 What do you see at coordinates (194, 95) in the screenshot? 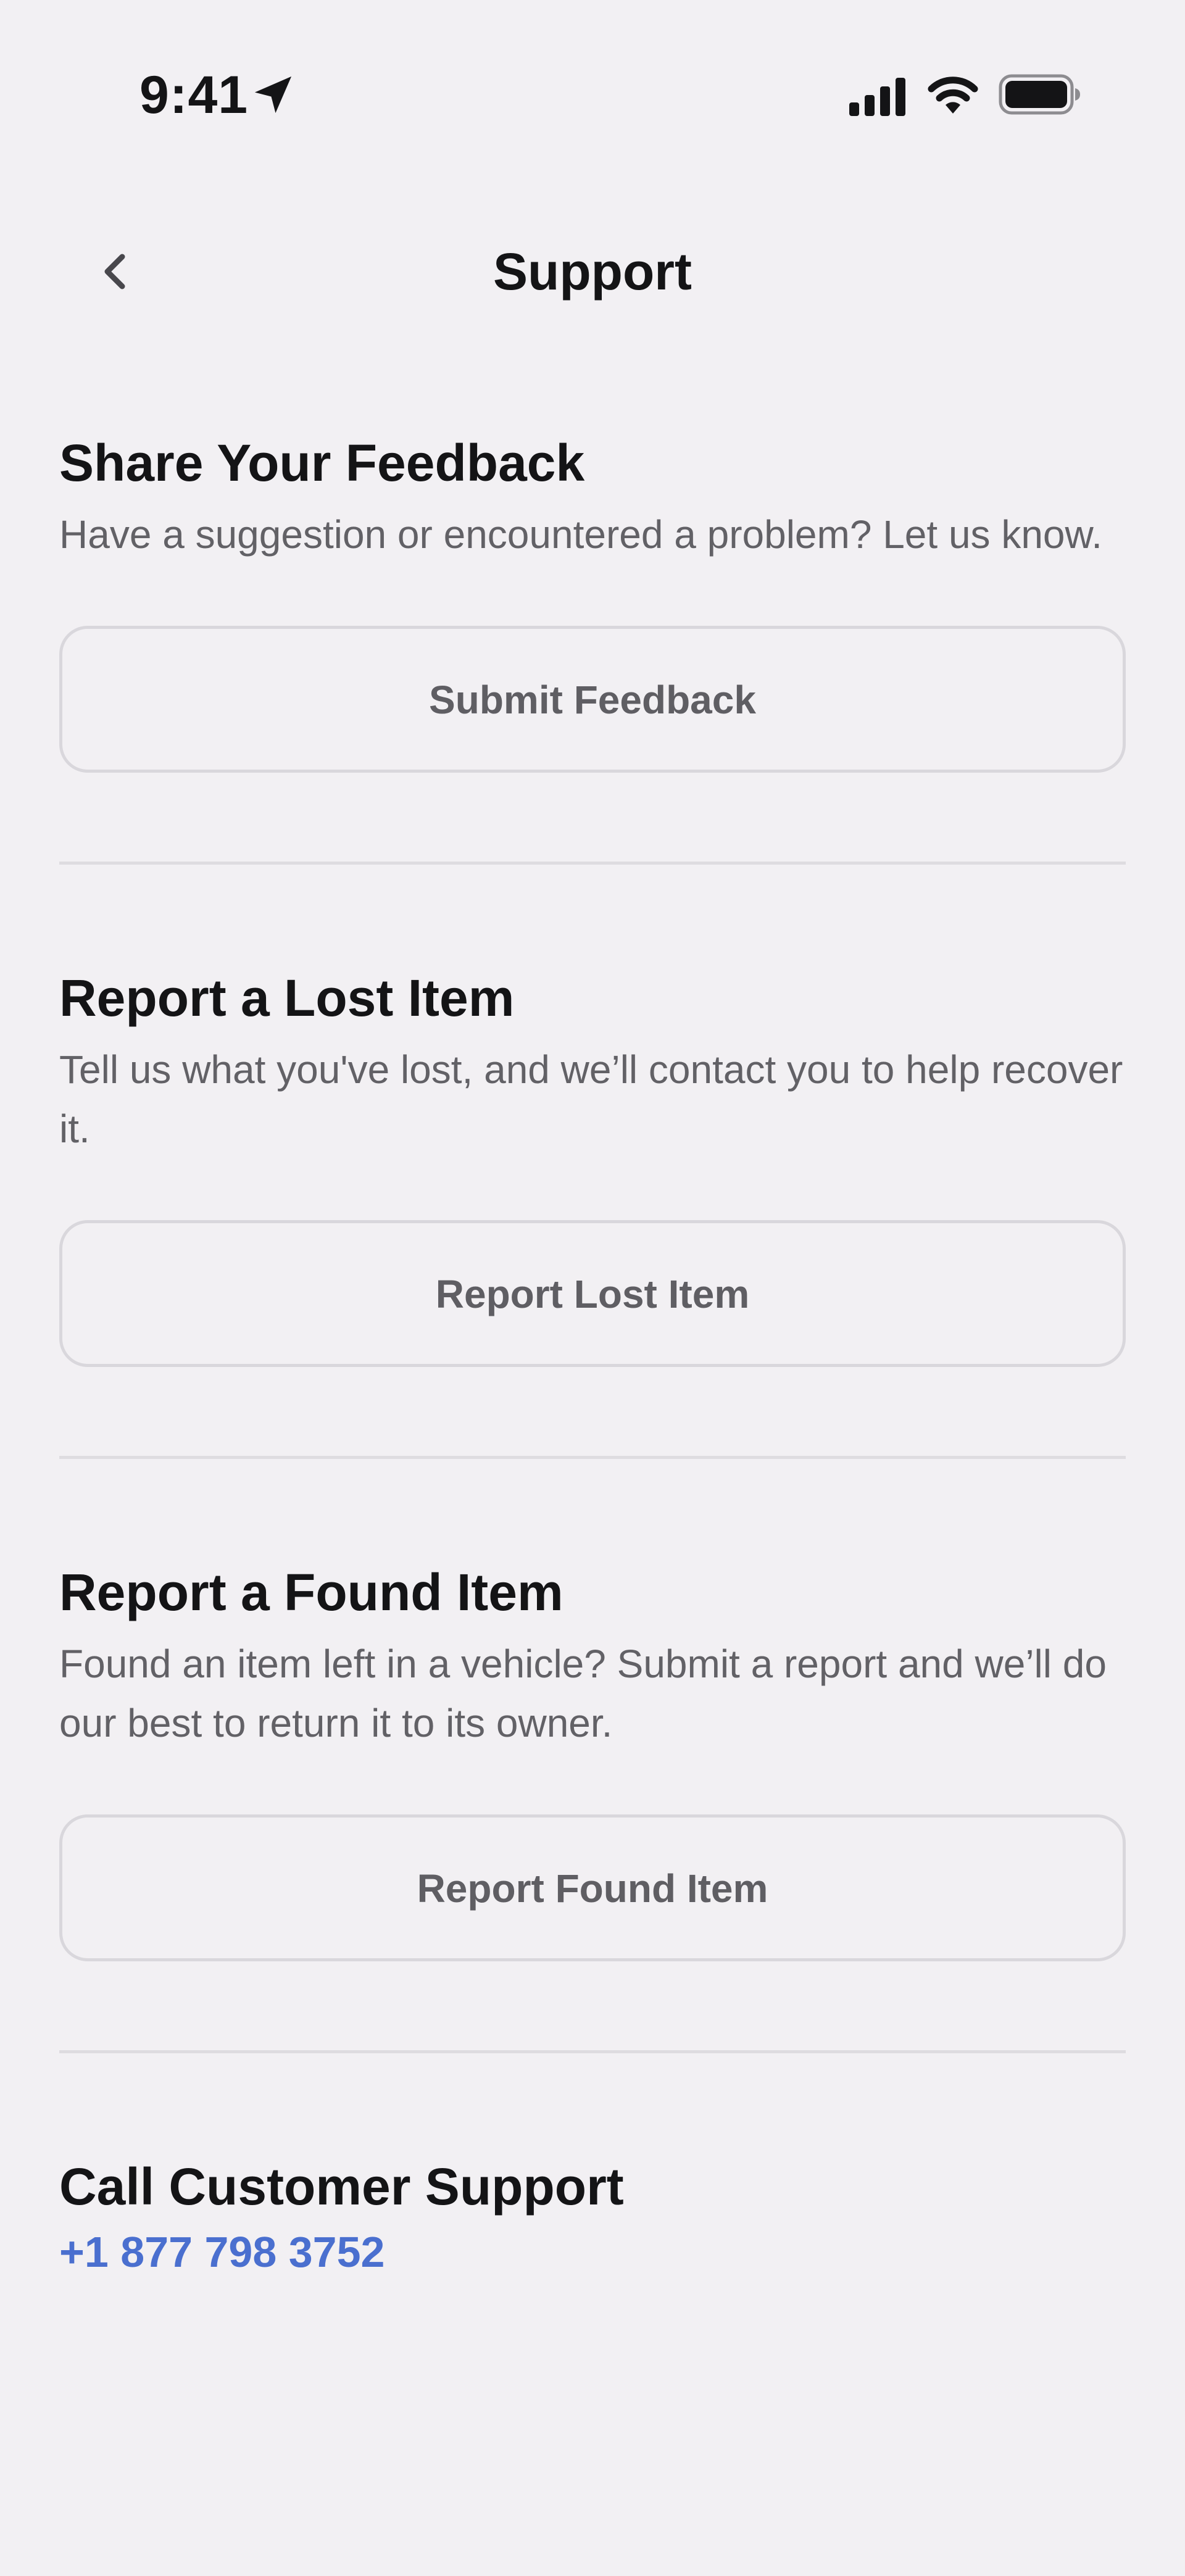
I see `status-time: 9:41` at bounding box center [194, 95].